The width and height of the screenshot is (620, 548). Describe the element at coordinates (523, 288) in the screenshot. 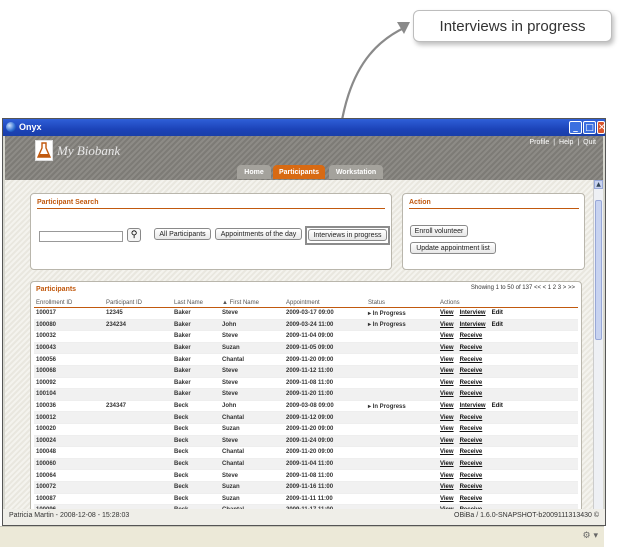

I see `pagination: Showing 1 to 50 of 137 << < 1 2 3 > >>` at that location.